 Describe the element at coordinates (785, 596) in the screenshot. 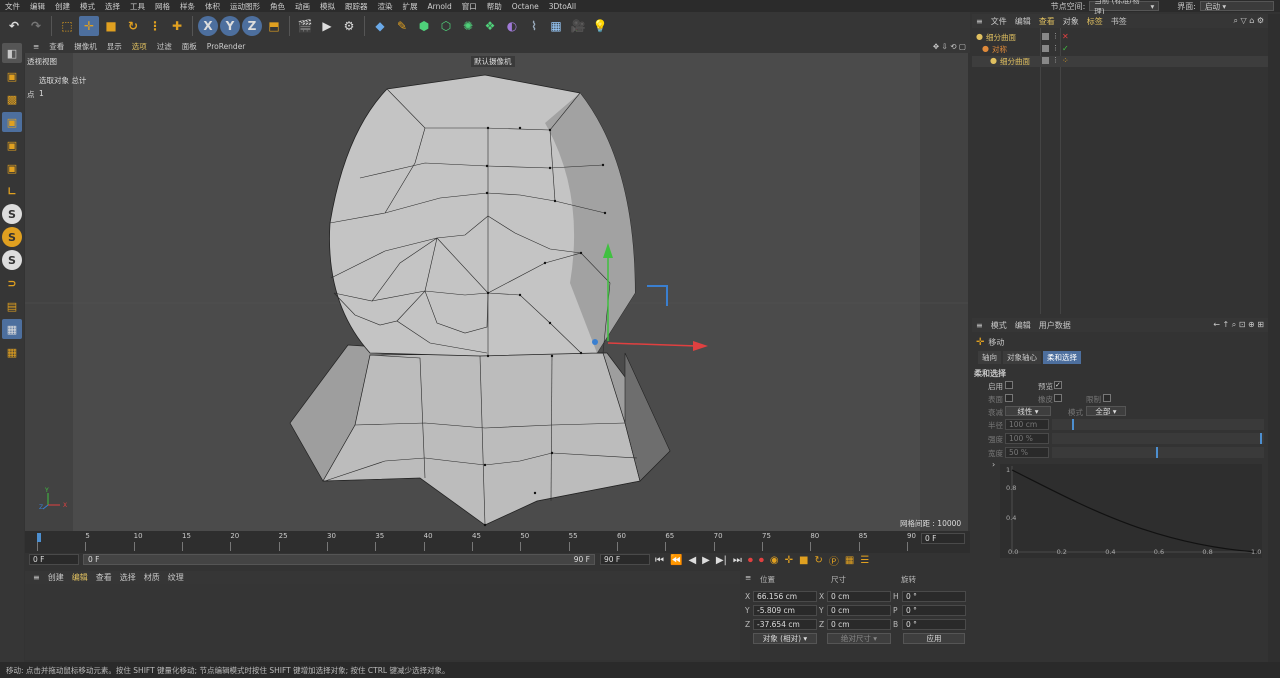

I see `position-field: 66.156 cm` at that location.